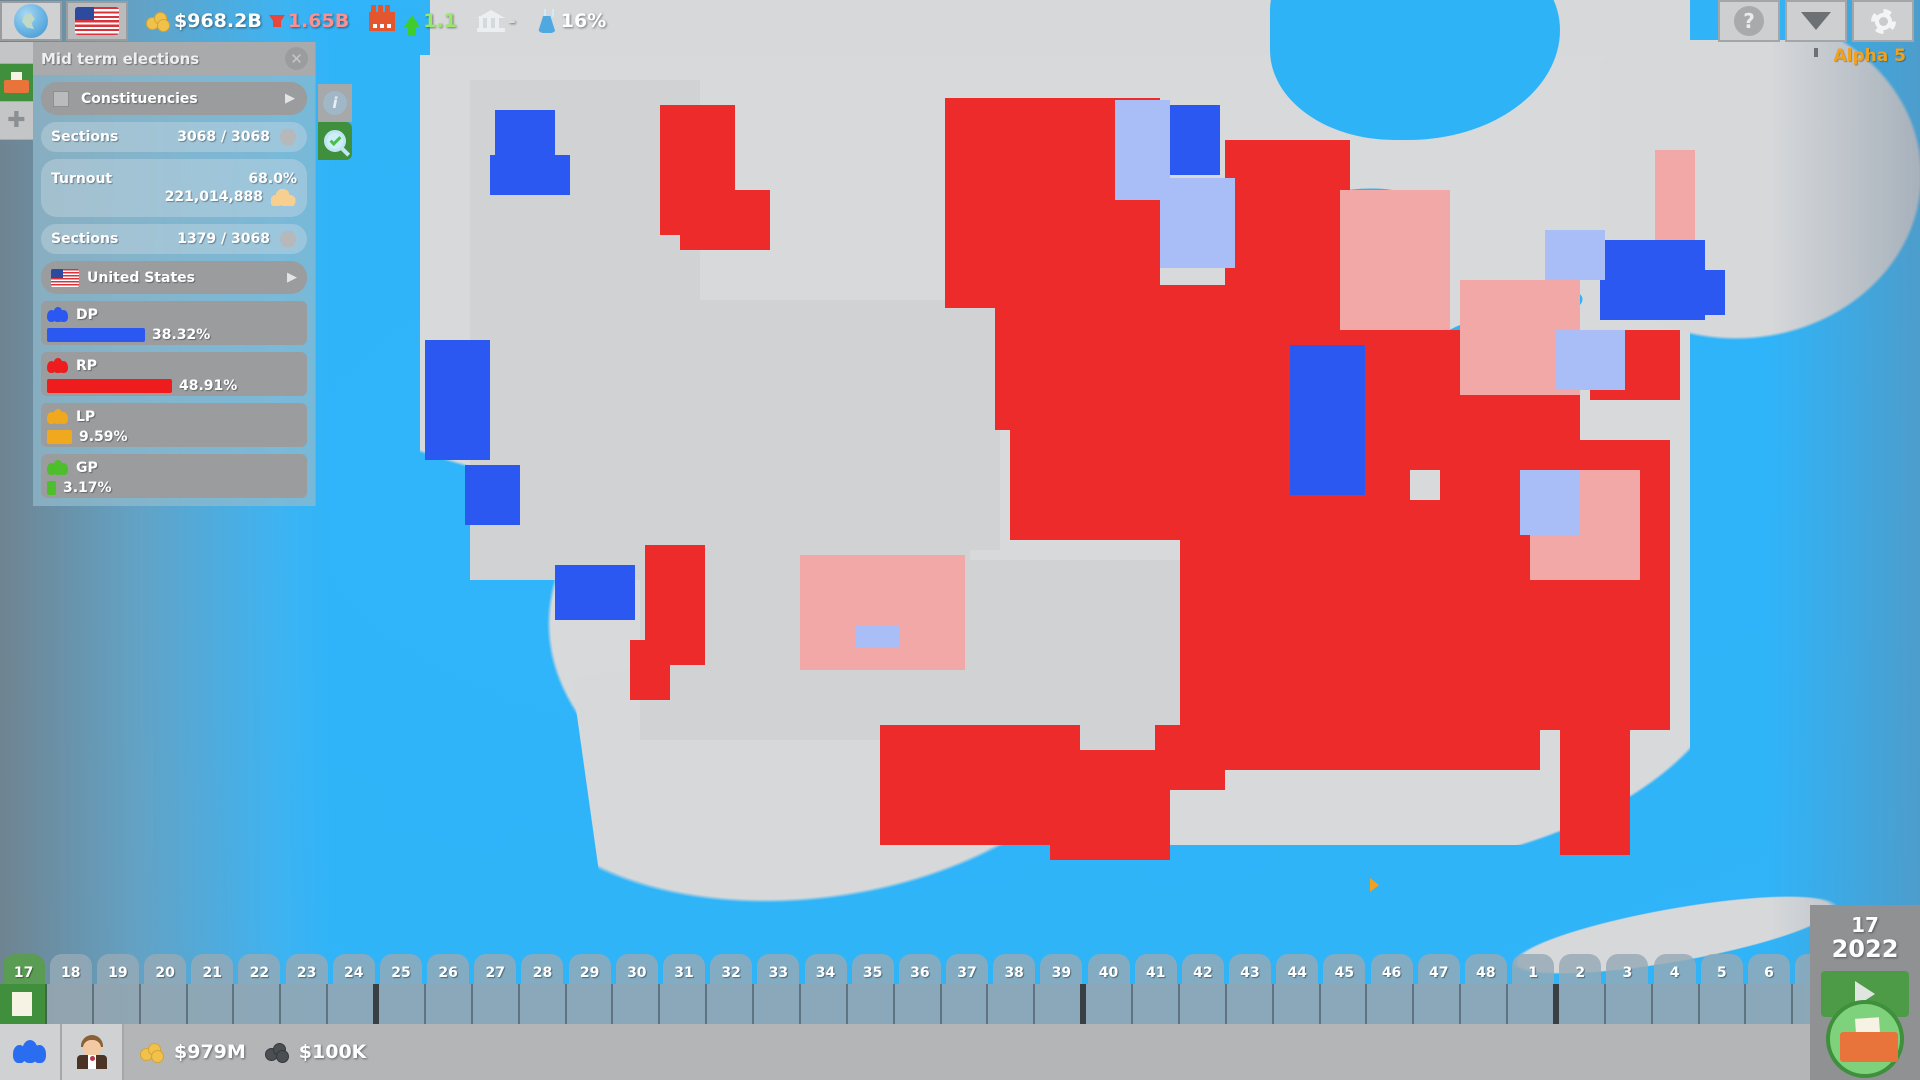 This screenshot has width=1920, height=1080. Describe the element at coordinates (1374, 885) in the screenshot. I see `map-marker-icon` at that location.